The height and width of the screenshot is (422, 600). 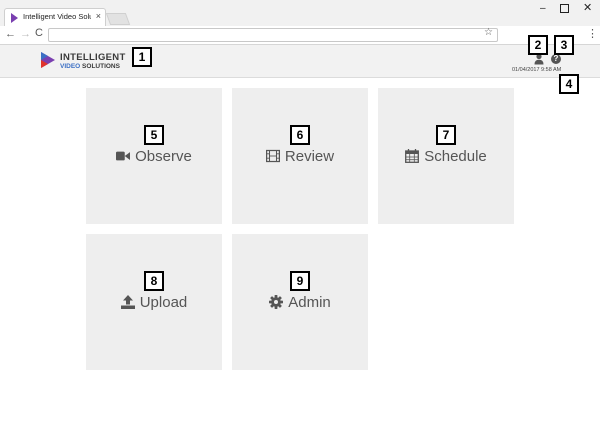 I want to click on logo-word-video: VIDEO, so click(x=70, y=66).